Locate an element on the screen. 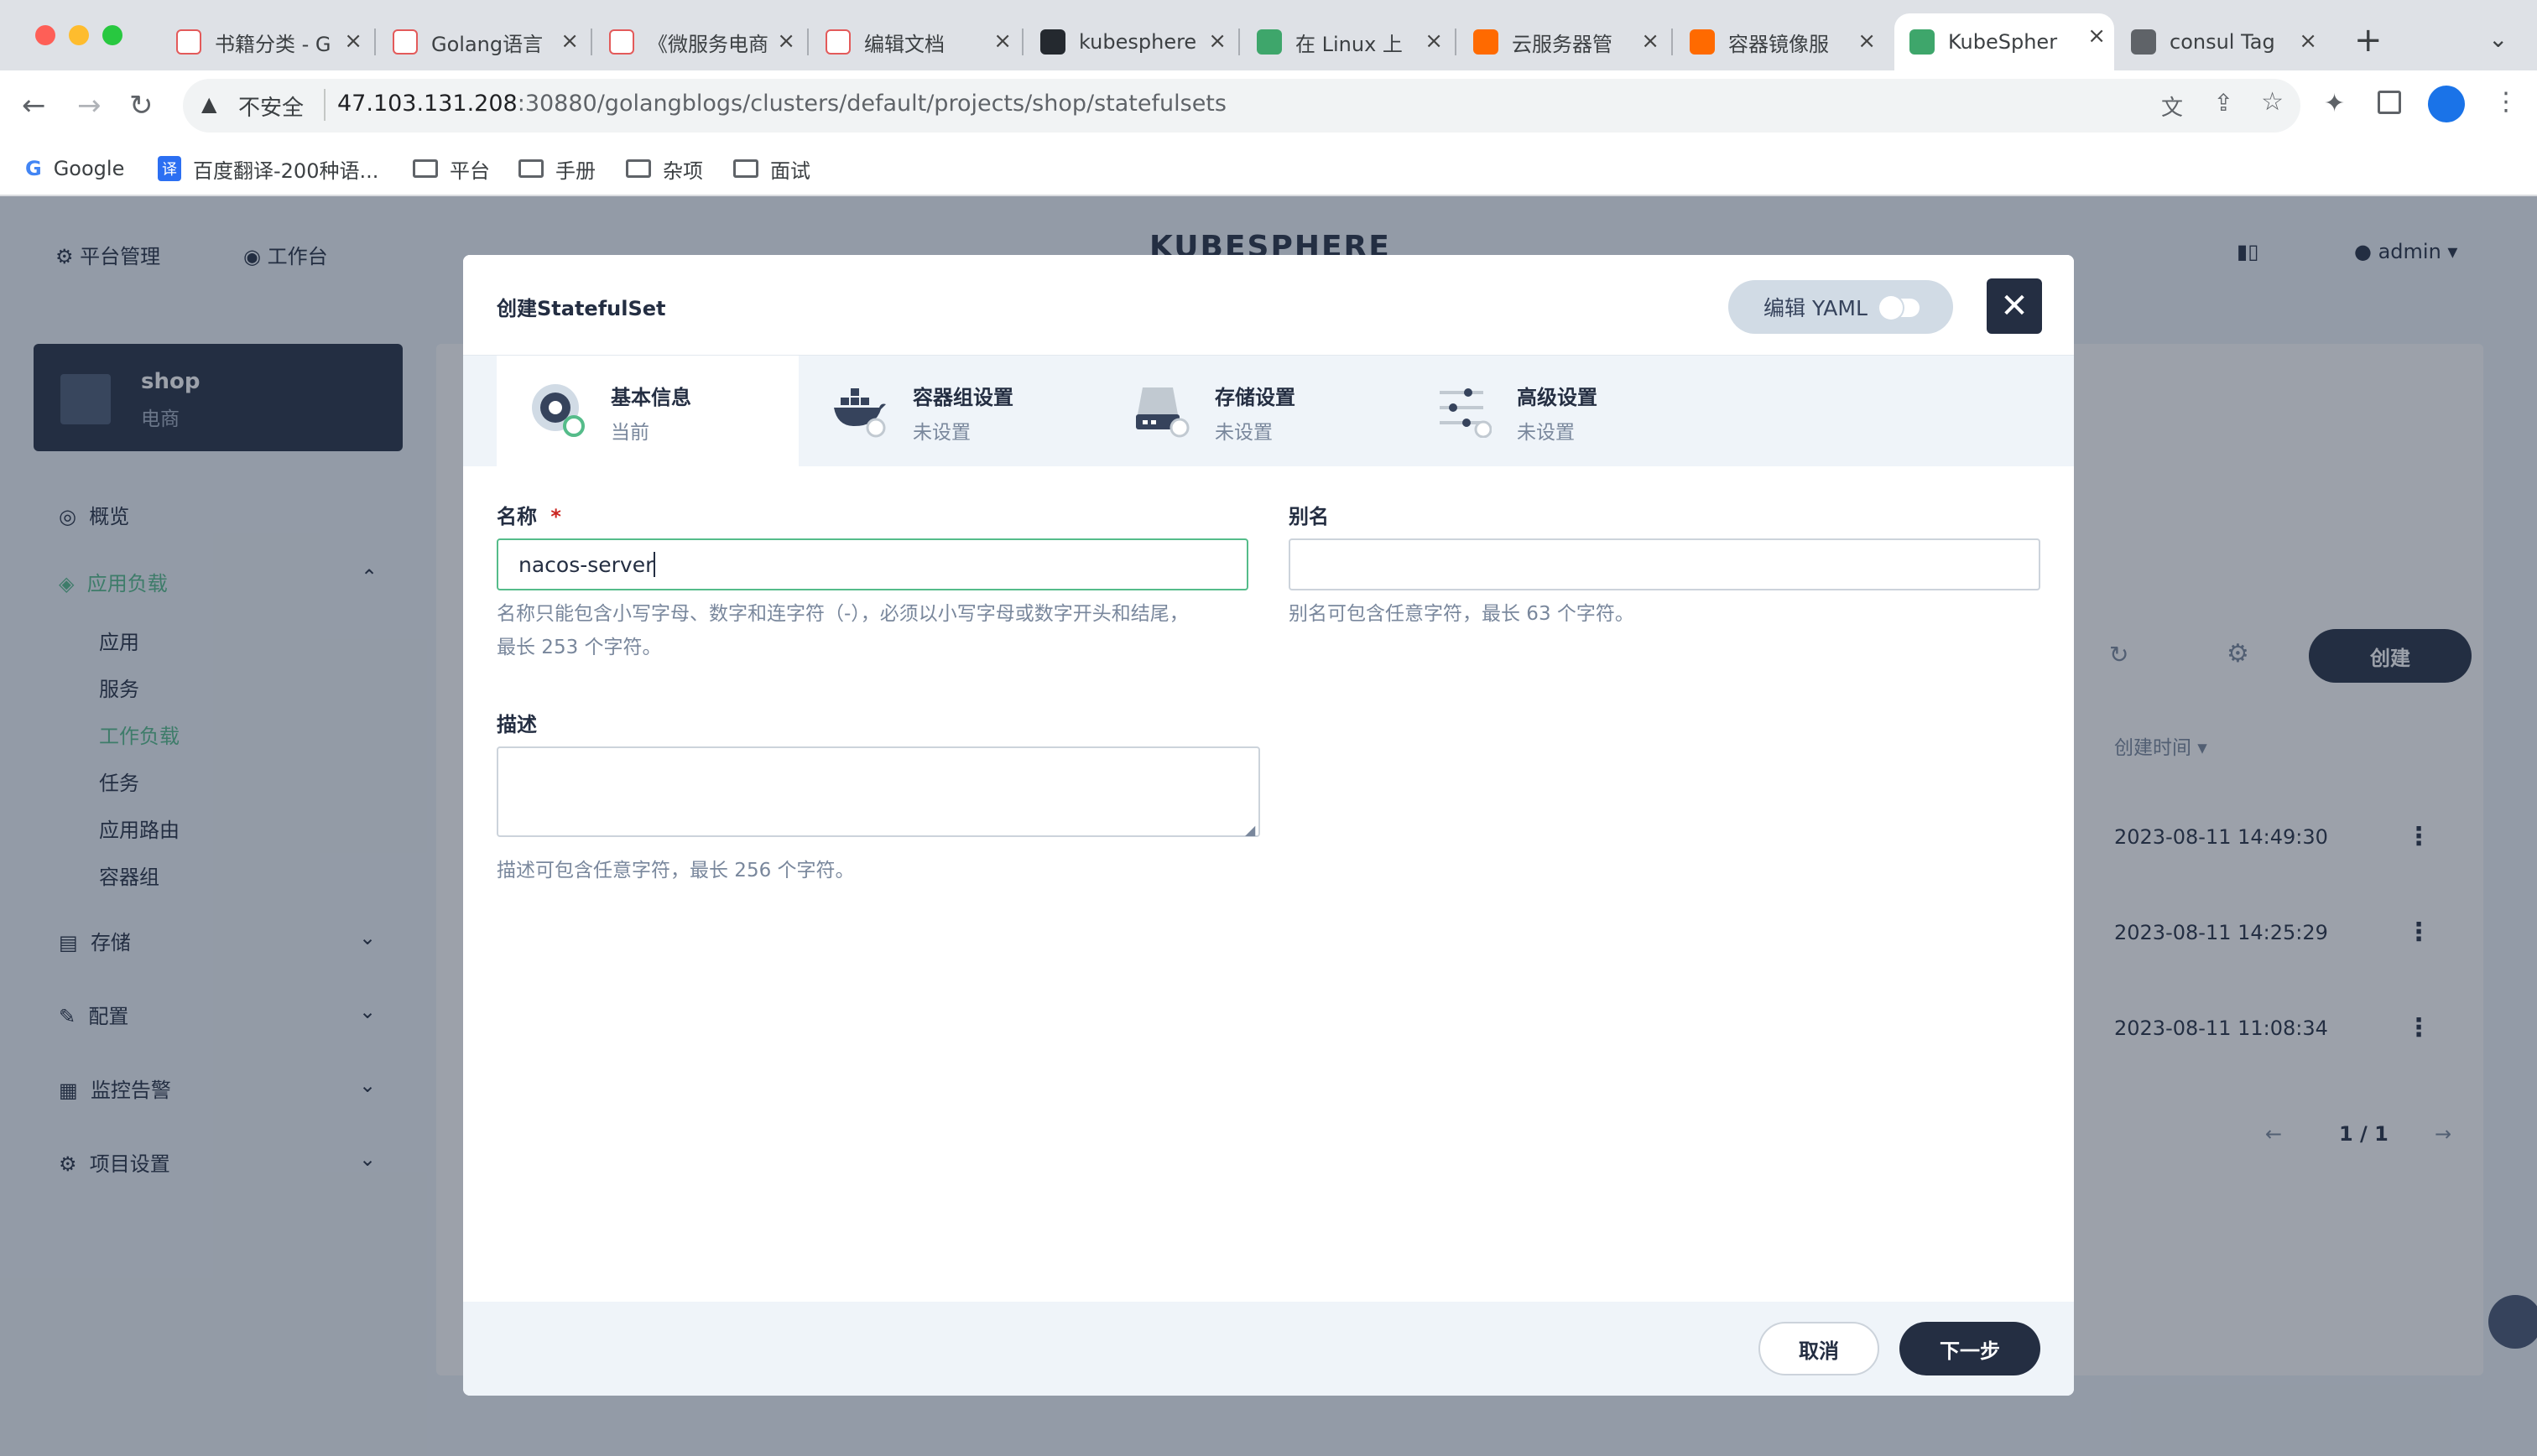  tab-title: 云服务器管 is located at coordinates (1562, 44).